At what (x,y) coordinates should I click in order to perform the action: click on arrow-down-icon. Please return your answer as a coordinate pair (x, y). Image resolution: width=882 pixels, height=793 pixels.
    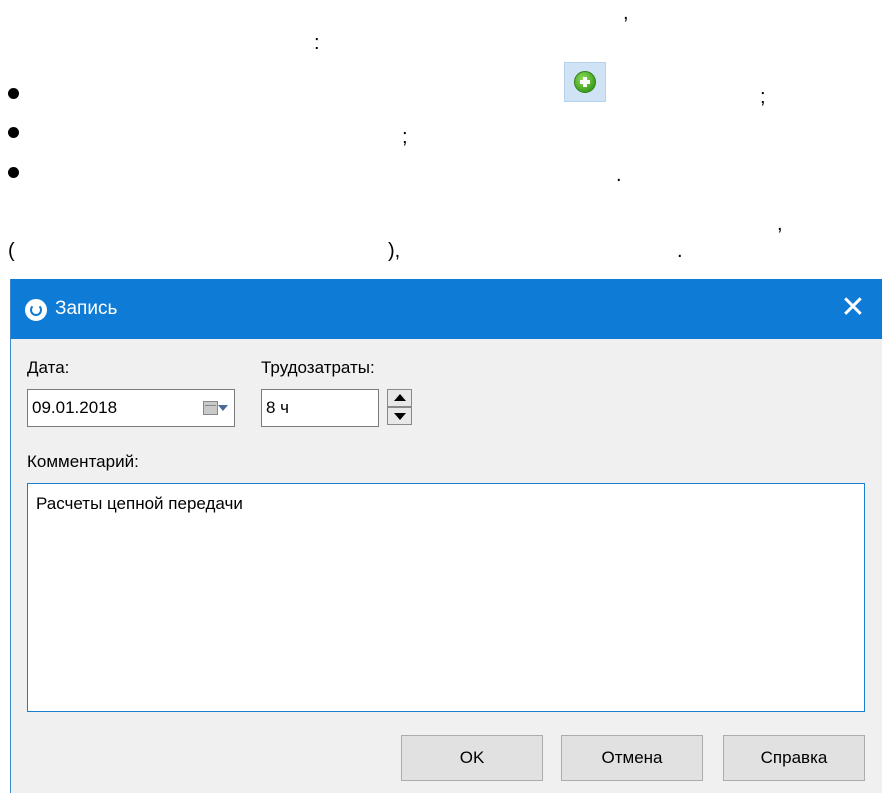
    Looking at the image, I should click on (400, 416).